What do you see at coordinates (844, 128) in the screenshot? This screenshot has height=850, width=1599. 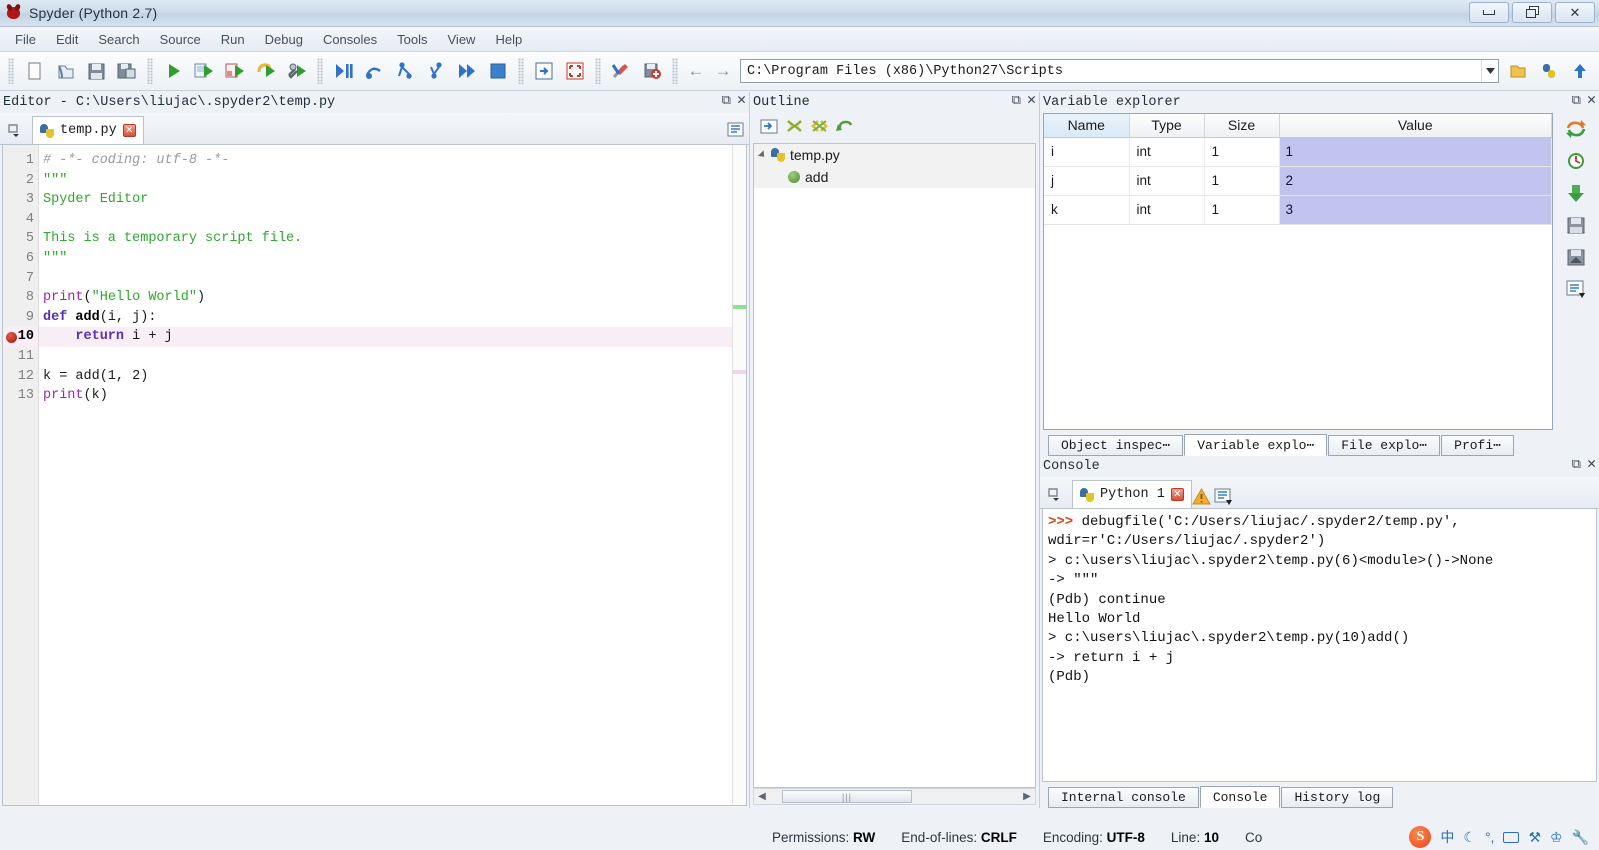 I see `restore-icon` at bounding box center [844, 128].